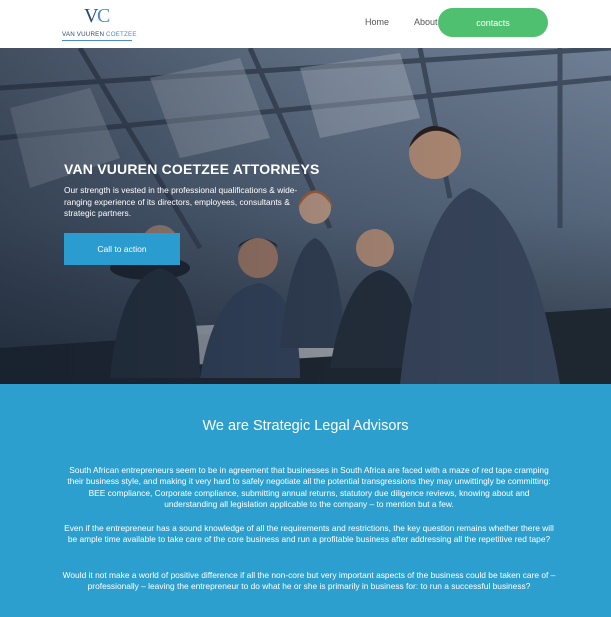  Describe the element at coordinates (305, 426) in the screenshot. I see `section-title: We are Strategic Legal Advisors` at that location.